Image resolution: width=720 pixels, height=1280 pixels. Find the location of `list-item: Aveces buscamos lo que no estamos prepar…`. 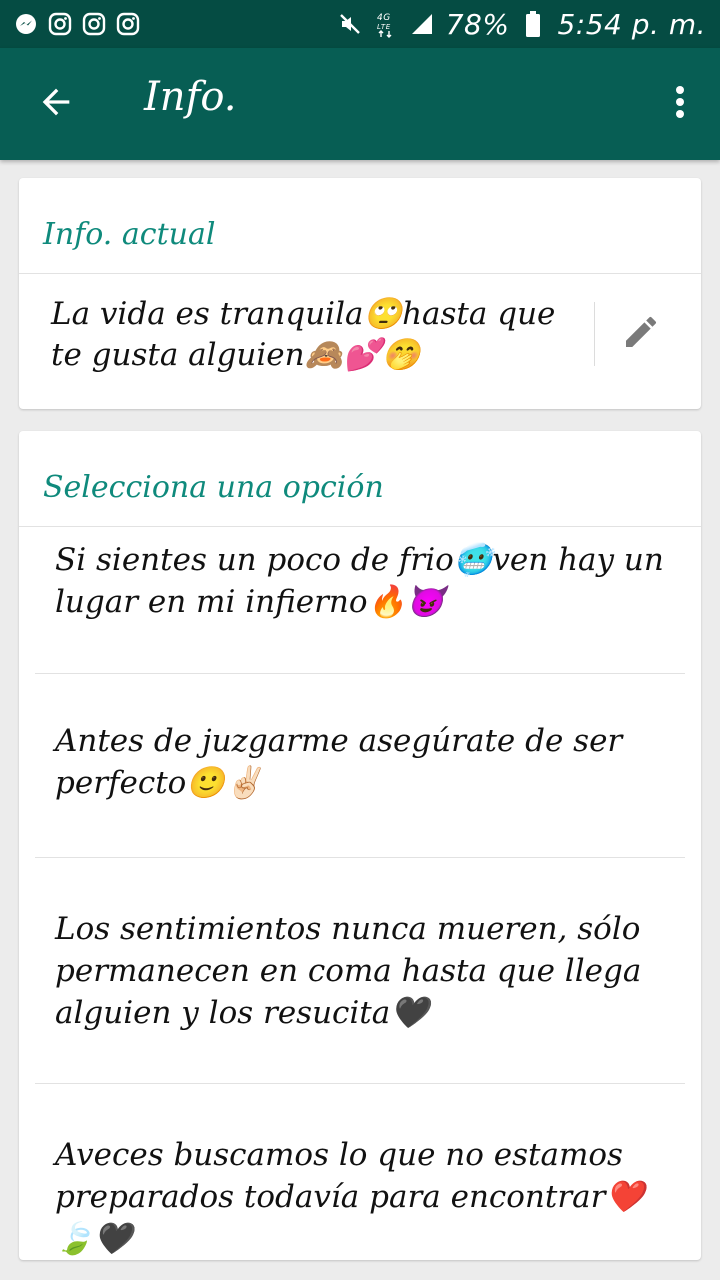

list-item: Aveces buscamos lo que no estamos prepar… is located at coordinates (360, 1172).